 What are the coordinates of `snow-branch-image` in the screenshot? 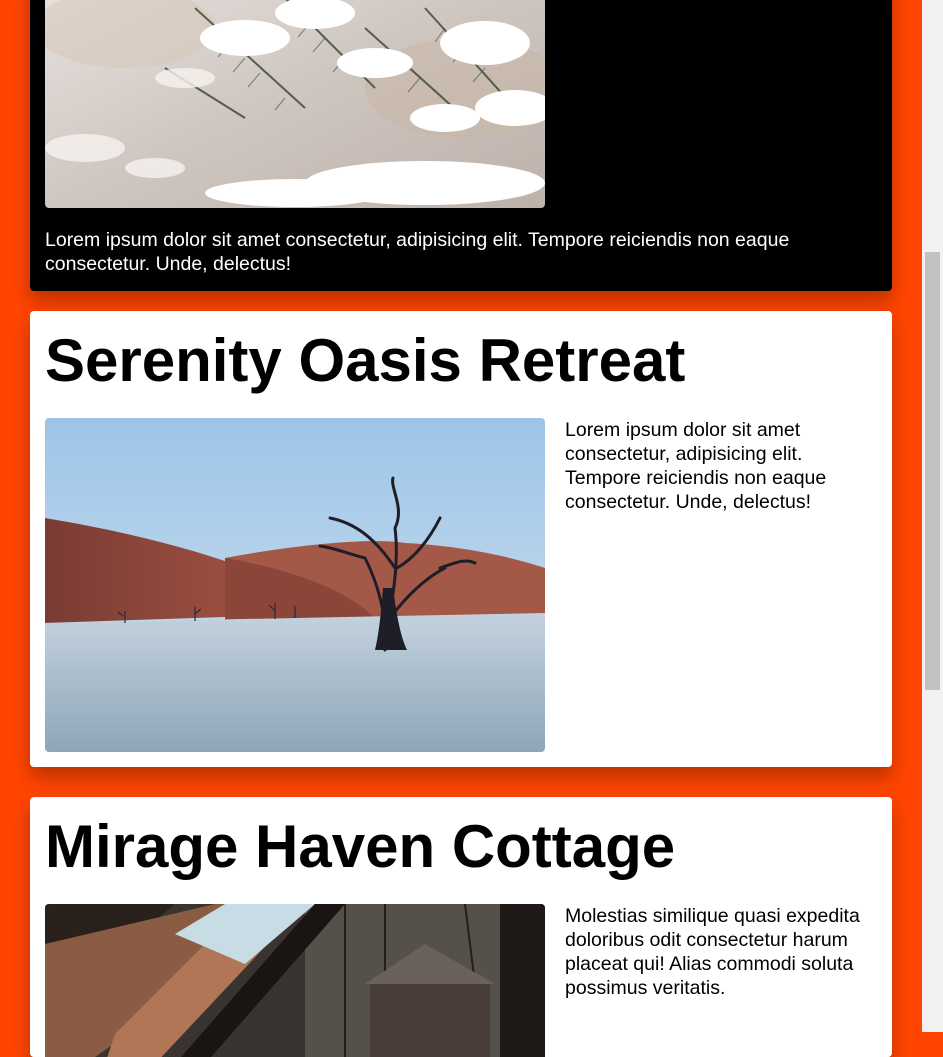 It's located at (295, 104).